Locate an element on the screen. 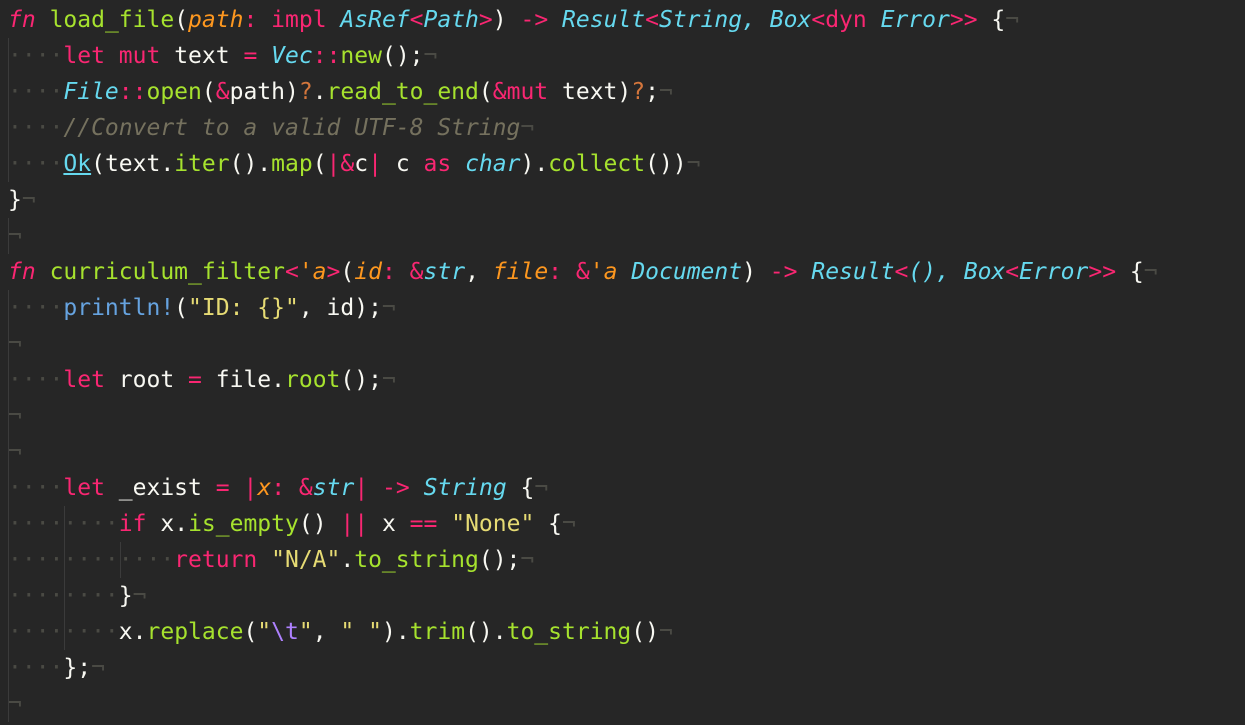  code-line-16: ············return "N/A".to_string();¬ is located at coordinates (622, 560).